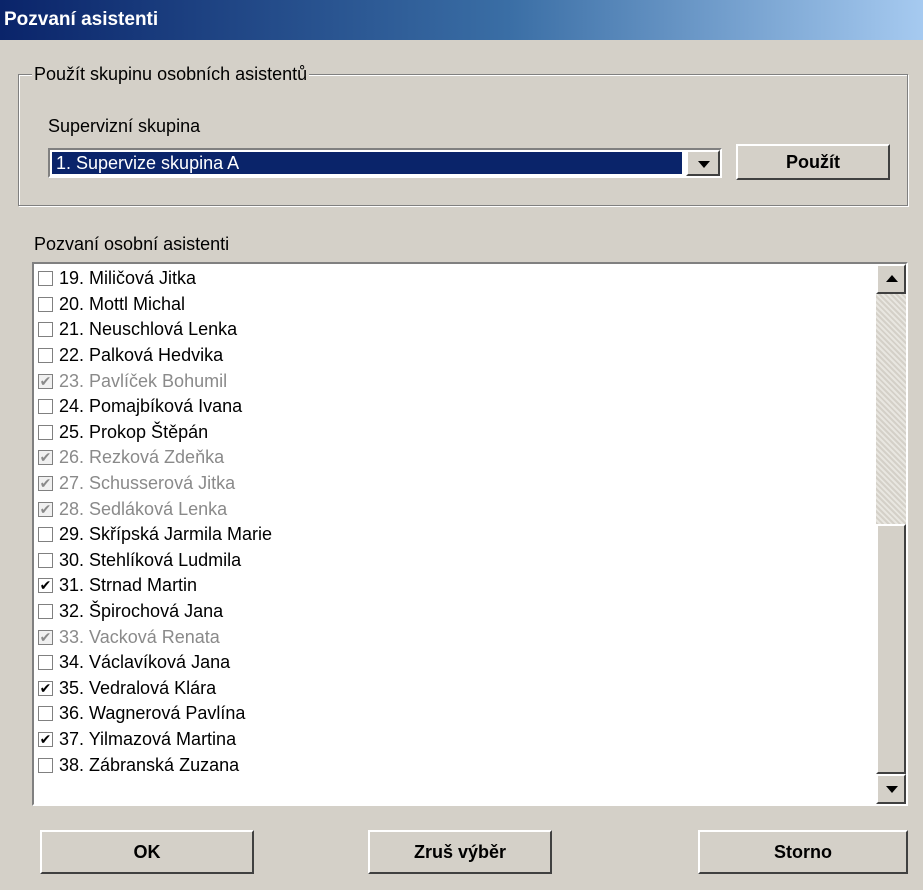 The height and width of the screenshot is (890, 923). I want to click on list-item: 22. Palková Hedvika, so click(155, 356).